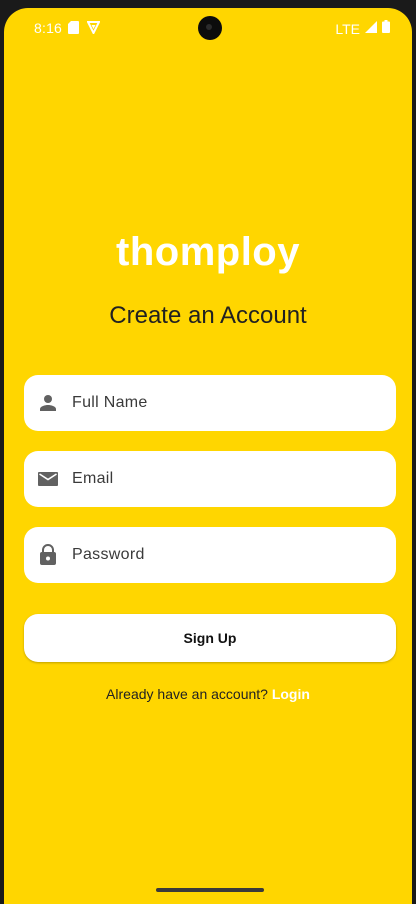 This screenshot has width=416, height=904. What do you see at coordinates (84, 30) in the screenshot?
I see `status-left-icons` at bounding box center [84, 30].